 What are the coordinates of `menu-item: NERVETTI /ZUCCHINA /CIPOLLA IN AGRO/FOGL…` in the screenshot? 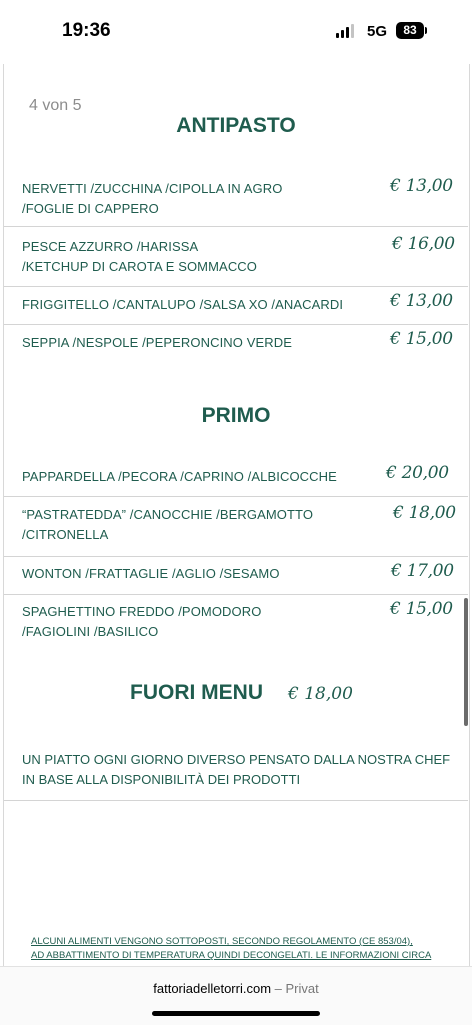 It's located at (236, 197).